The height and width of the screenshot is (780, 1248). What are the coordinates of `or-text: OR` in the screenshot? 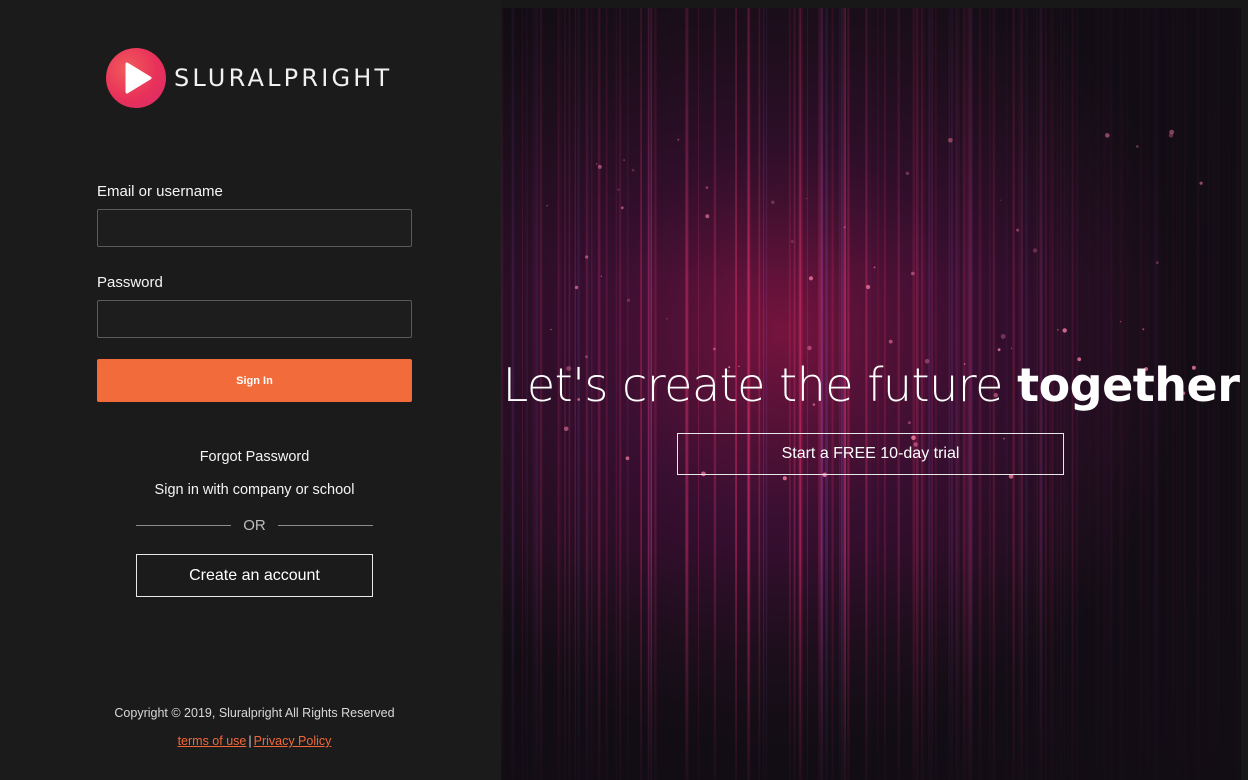 It's located at (254, 525).